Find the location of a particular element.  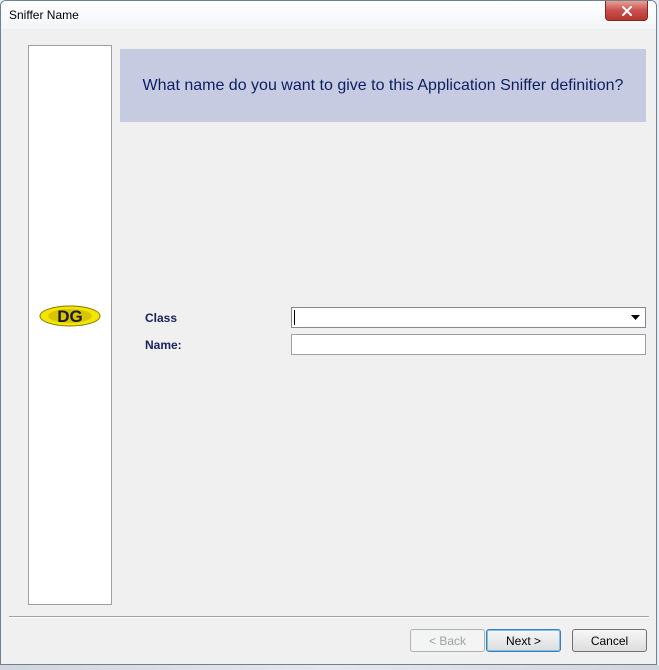

window-title: Sniffer Name is located at coordinates (44, 15).